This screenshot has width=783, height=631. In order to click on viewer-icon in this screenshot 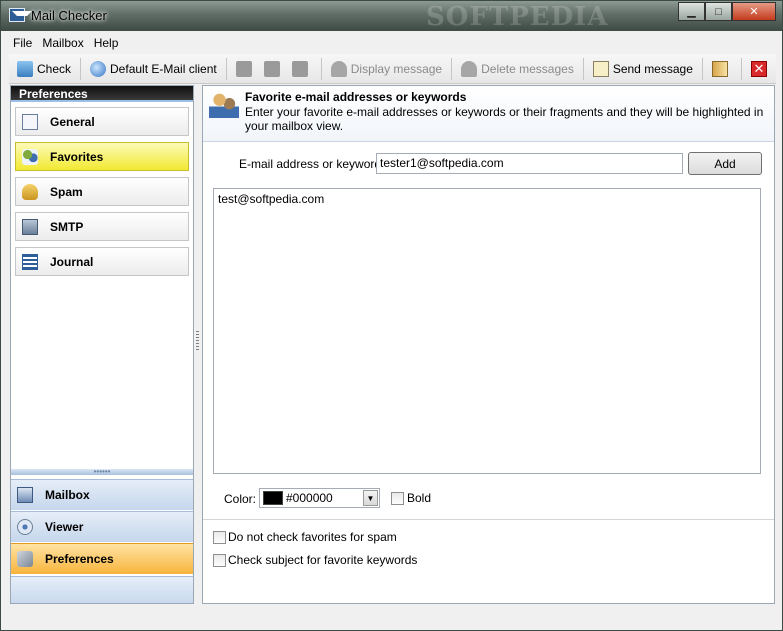, I will do `click(25, 527)`.